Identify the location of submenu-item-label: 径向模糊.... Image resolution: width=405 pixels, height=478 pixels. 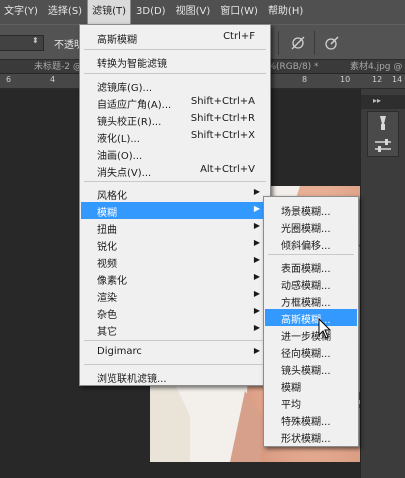
(306, 354).